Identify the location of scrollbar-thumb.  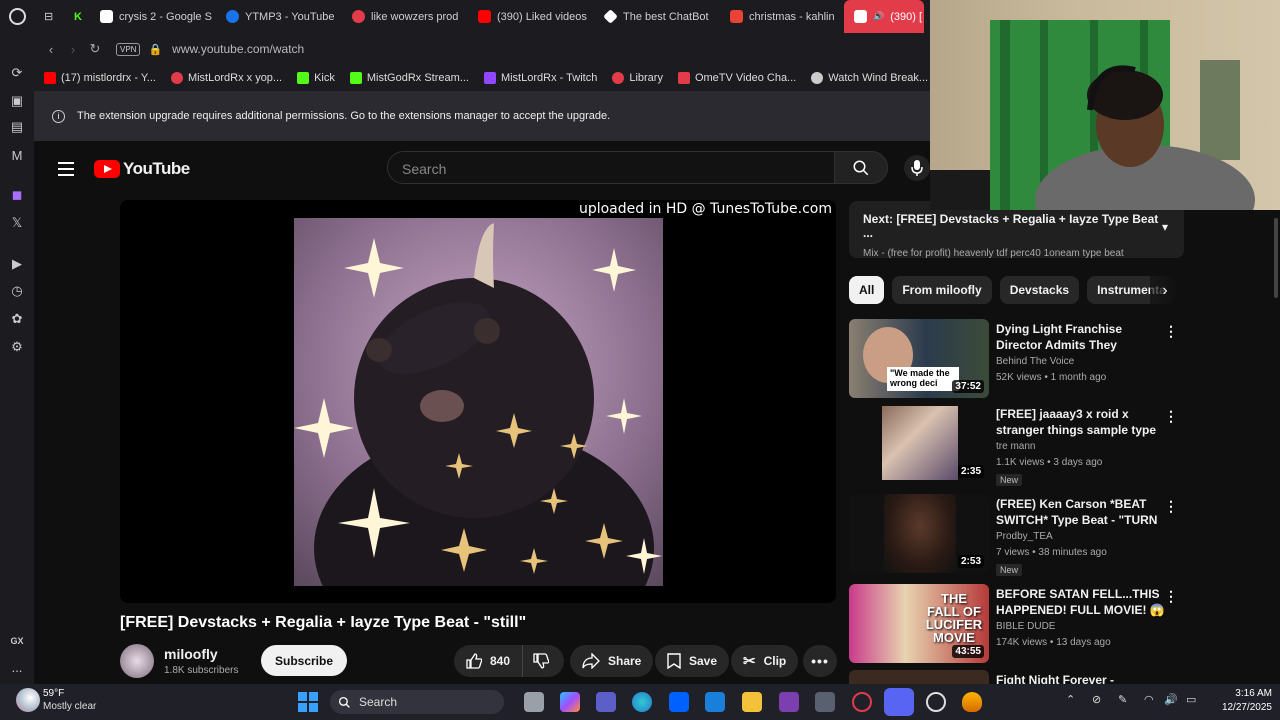
(1276, 258).